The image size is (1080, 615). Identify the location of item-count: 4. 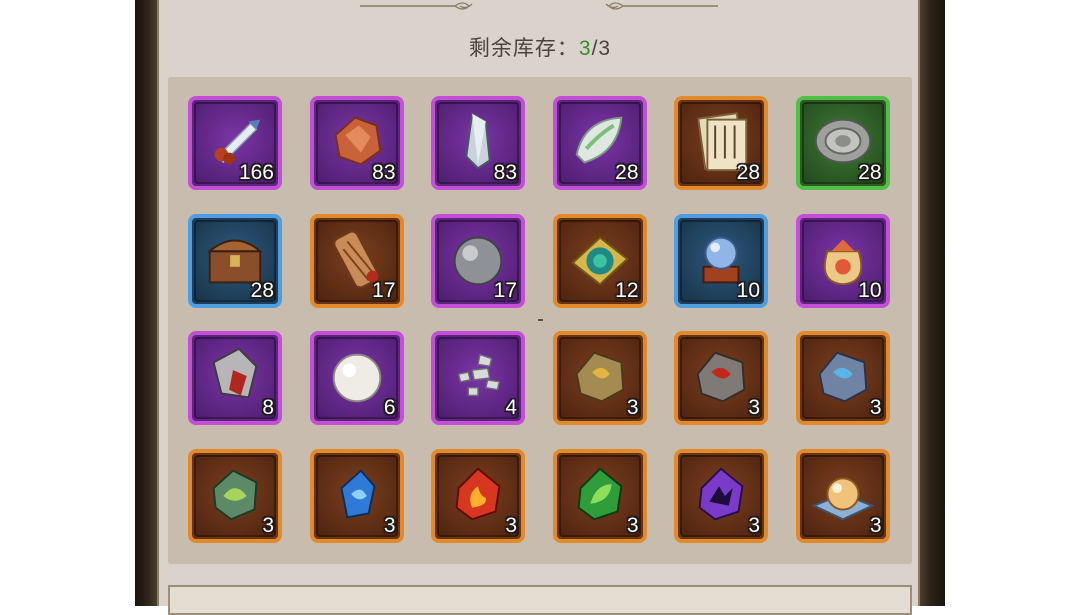
(511, 407).